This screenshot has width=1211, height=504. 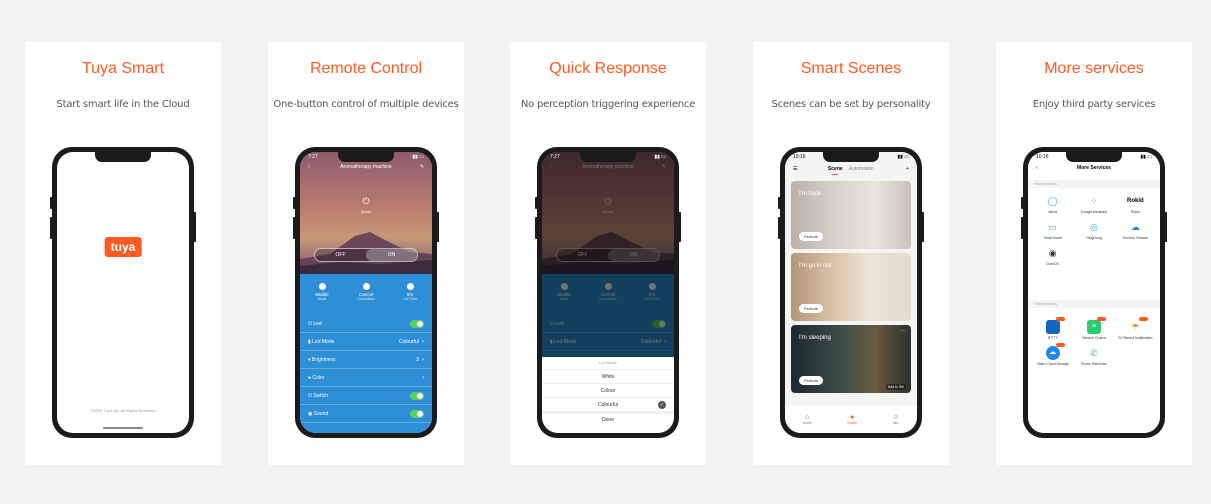 What do you see at coordinates (123, 428) in the screenshot?
I see `home-indicator` at bounding box center [123, 428].